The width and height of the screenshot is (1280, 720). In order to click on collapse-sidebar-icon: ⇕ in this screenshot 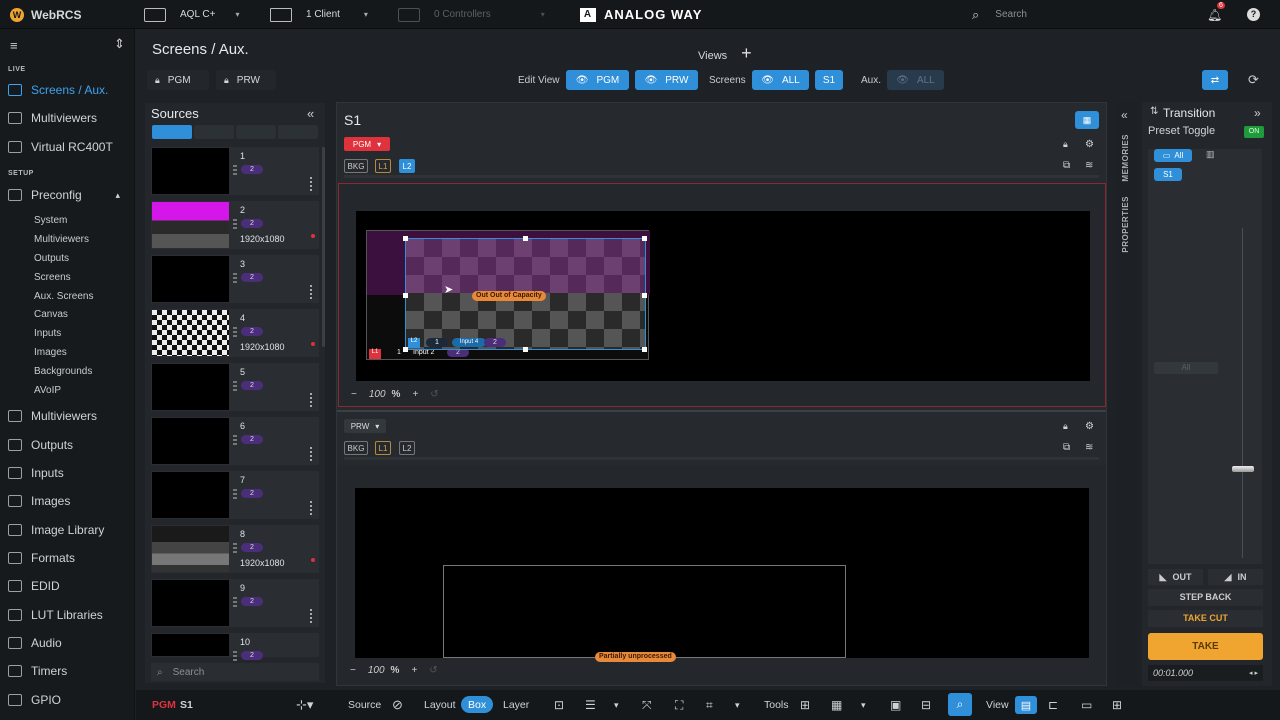, I will do `click(119, 44)`.